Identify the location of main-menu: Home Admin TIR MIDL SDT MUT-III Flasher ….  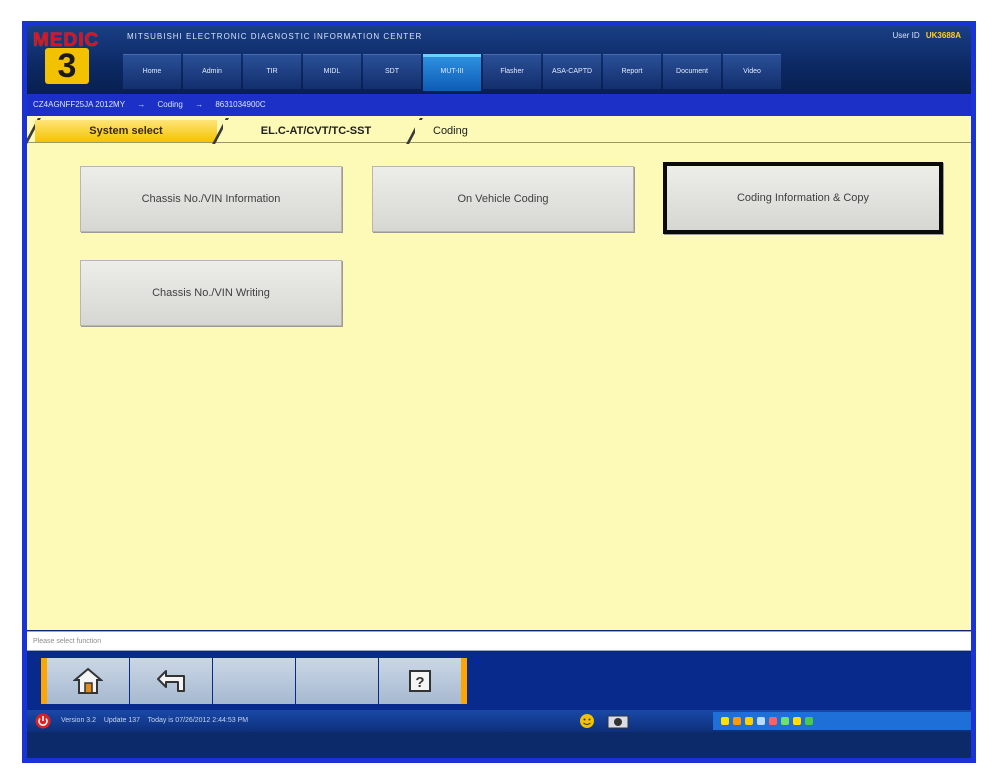
(453, 72).